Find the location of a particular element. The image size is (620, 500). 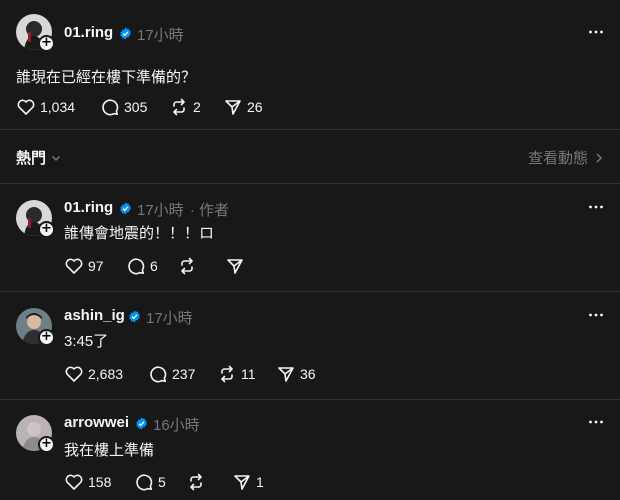

sort-label: 熱門 is located at coordinates (31, 158).